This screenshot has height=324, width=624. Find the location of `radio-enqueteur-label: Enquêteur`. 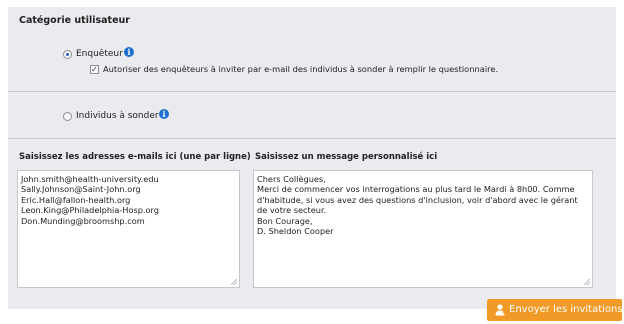

radio-enqueteur-label: Enquêteur is located at coordinates (99, 54).